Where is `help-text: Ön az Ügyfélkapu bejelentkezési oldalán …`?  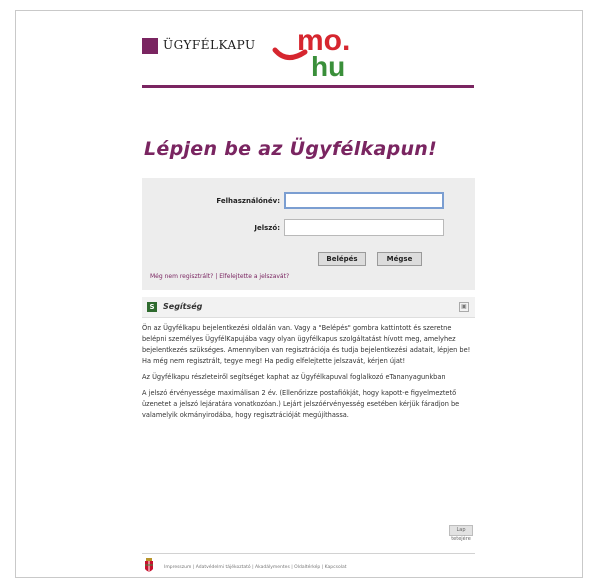 help-text: Ön az Ügyfélkapu bejelentkezési oldalán … is located at coordinates (308, 374).